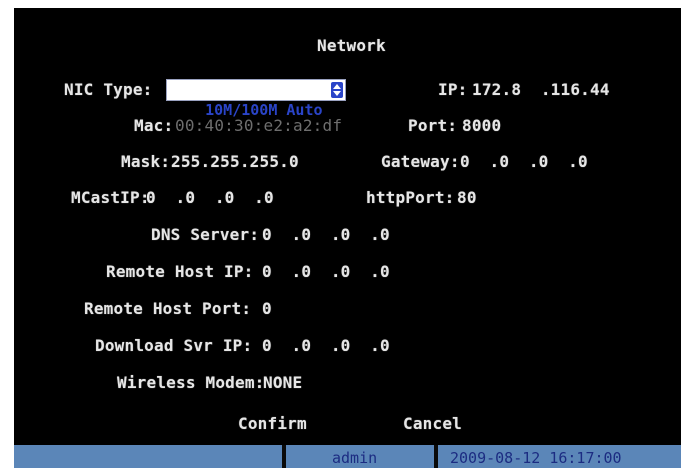 The width and height of the screenshot is (687, 470). What do you see at coordinates (210, 198) in the screenshot?
I see `mcastip-field: 0 .0 .0 .0` at bounding box center [210, 198].